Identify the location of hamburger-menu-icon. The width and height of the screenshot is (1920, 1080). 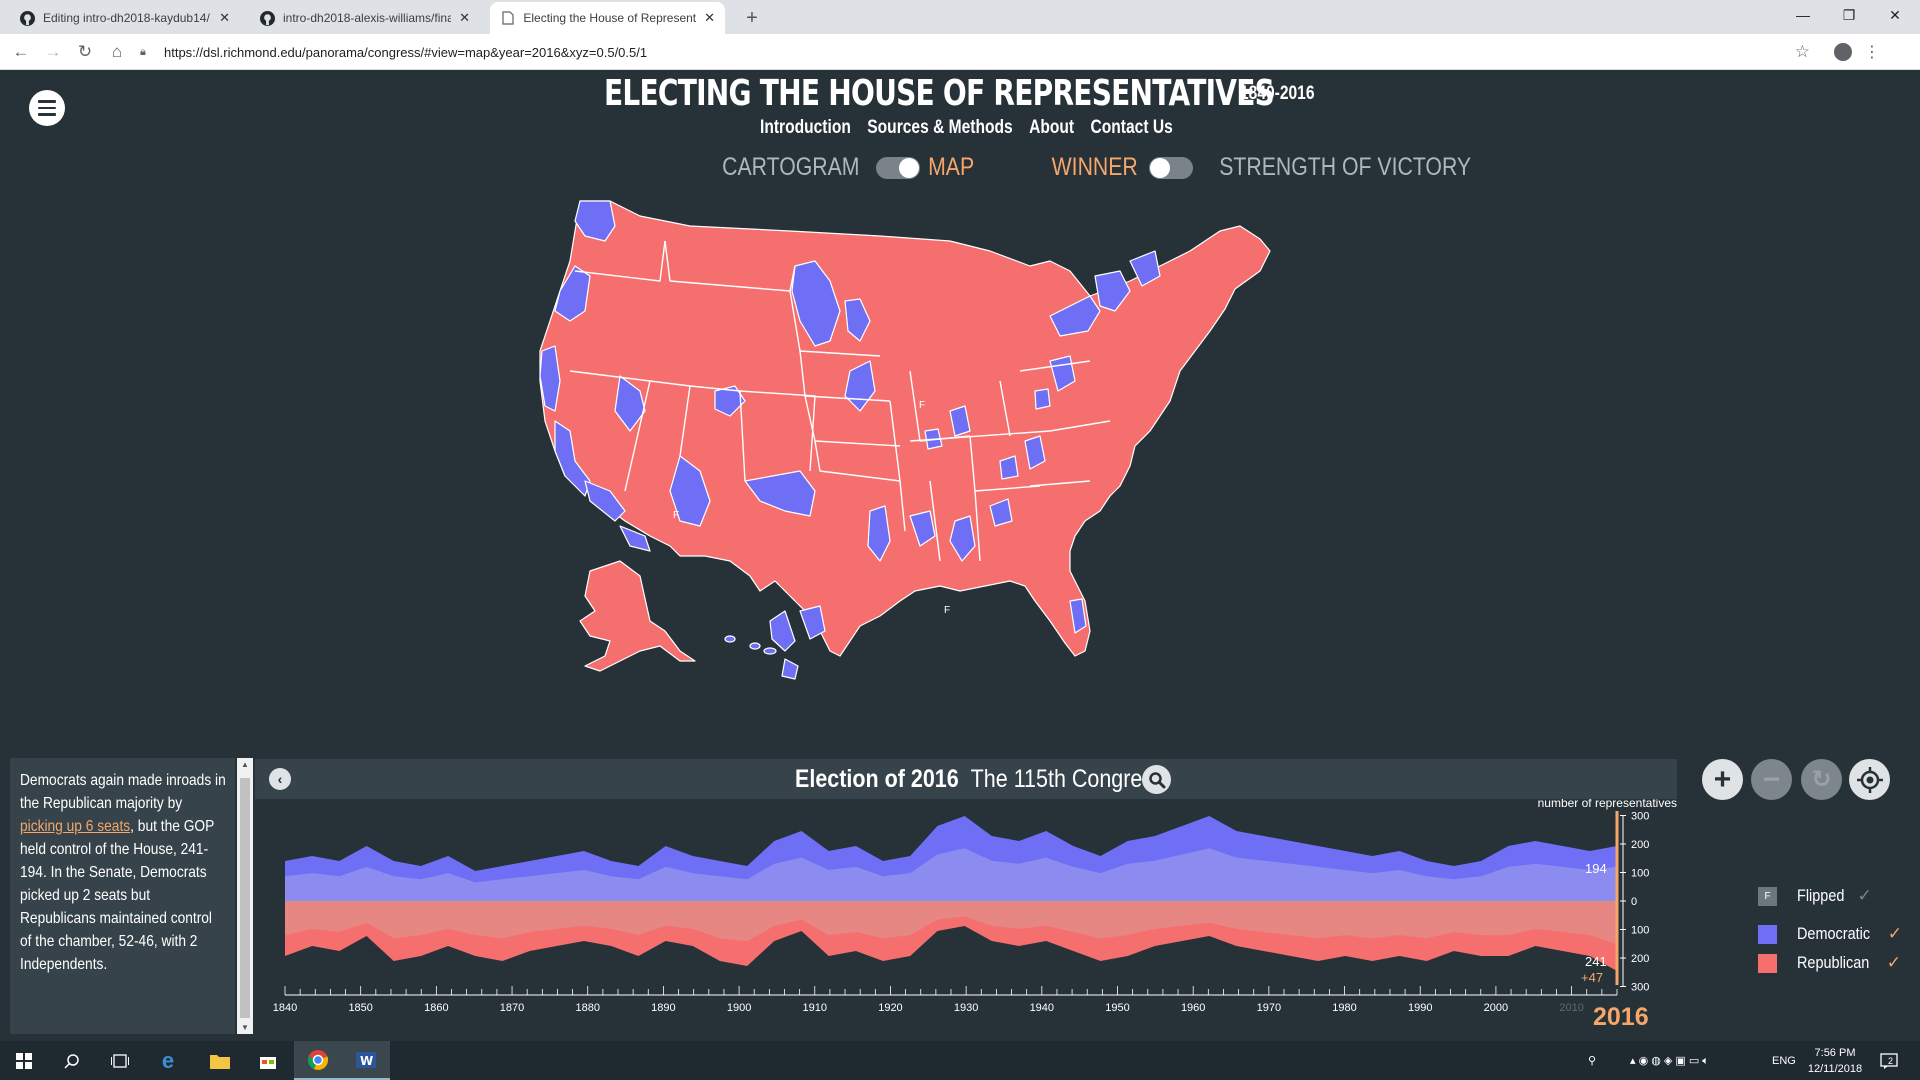
(47, 108).